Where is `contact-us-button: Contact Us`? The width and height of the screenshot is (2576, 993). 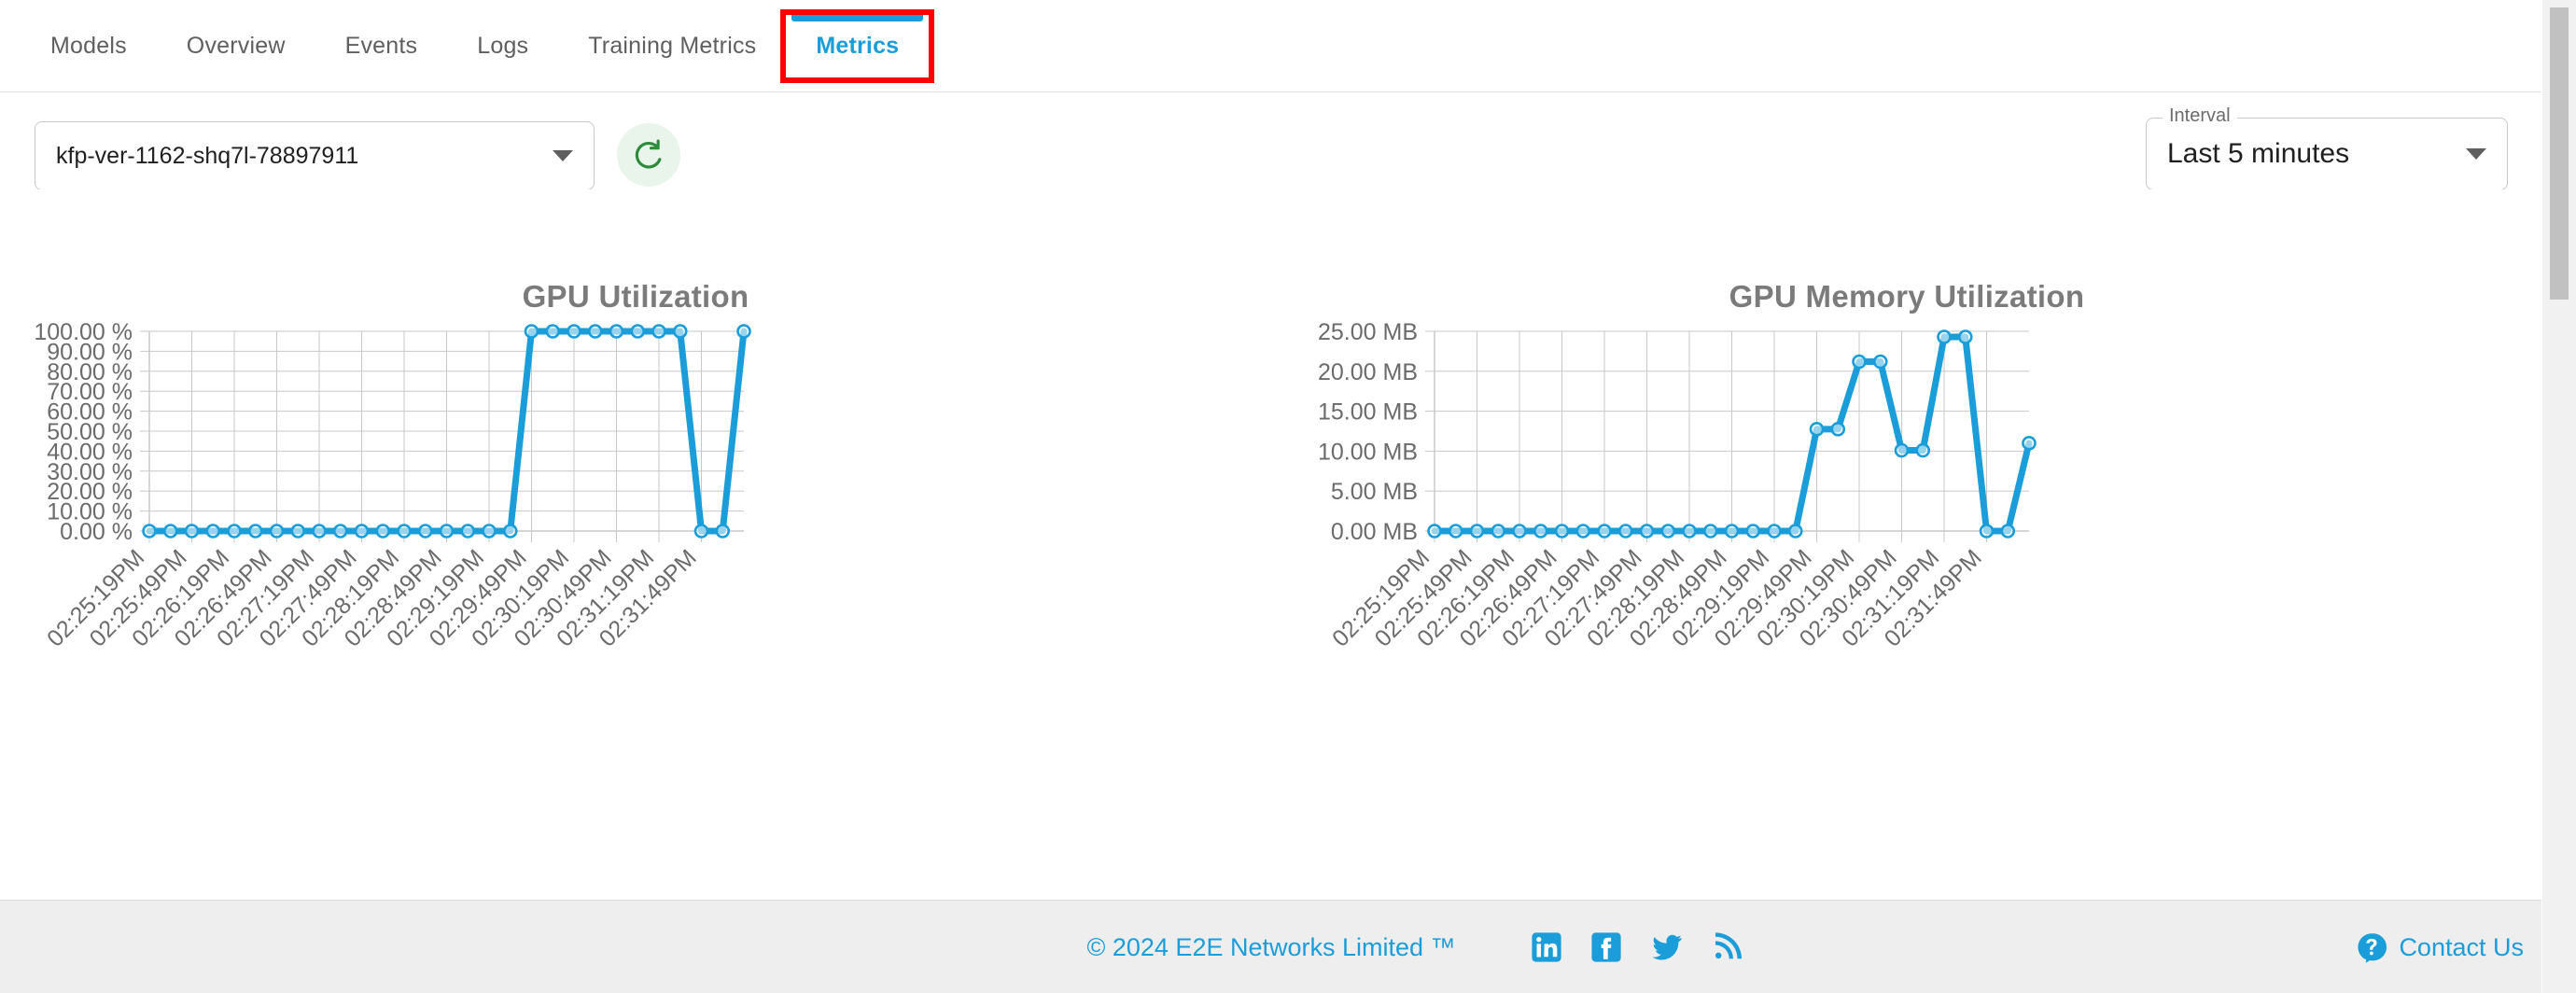
contact-us-button: Contact Us is located at coordinates (2440, 947).